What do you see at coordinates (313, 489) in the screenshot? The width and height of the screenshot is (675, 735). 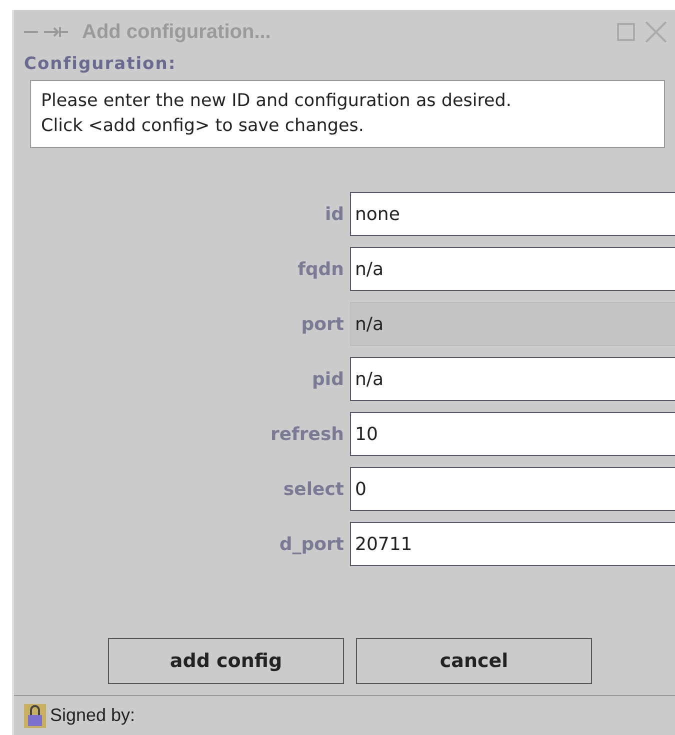 I see `field-label: select` at bounding box center [313, 489].